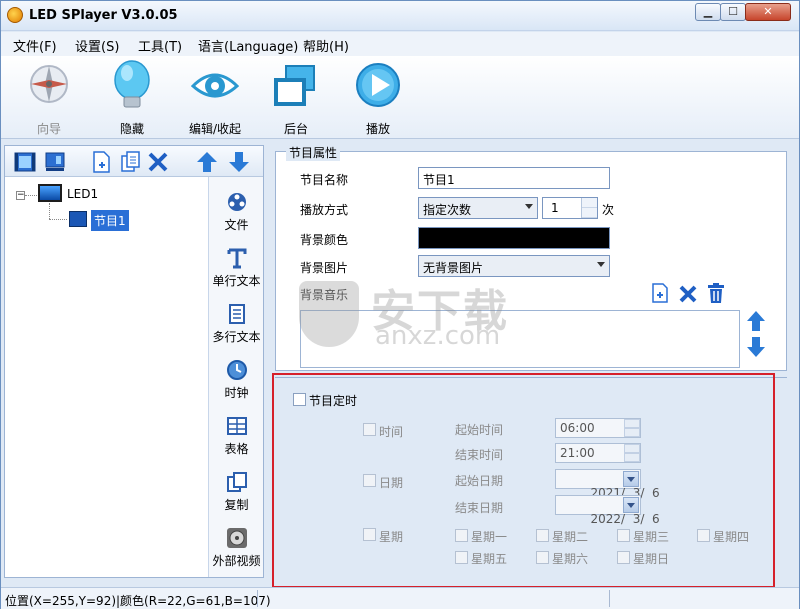 The width and height of the screenshot is (800, 609). I want to click on add-single-line-text-button: 单行文本, so click(236, 268).